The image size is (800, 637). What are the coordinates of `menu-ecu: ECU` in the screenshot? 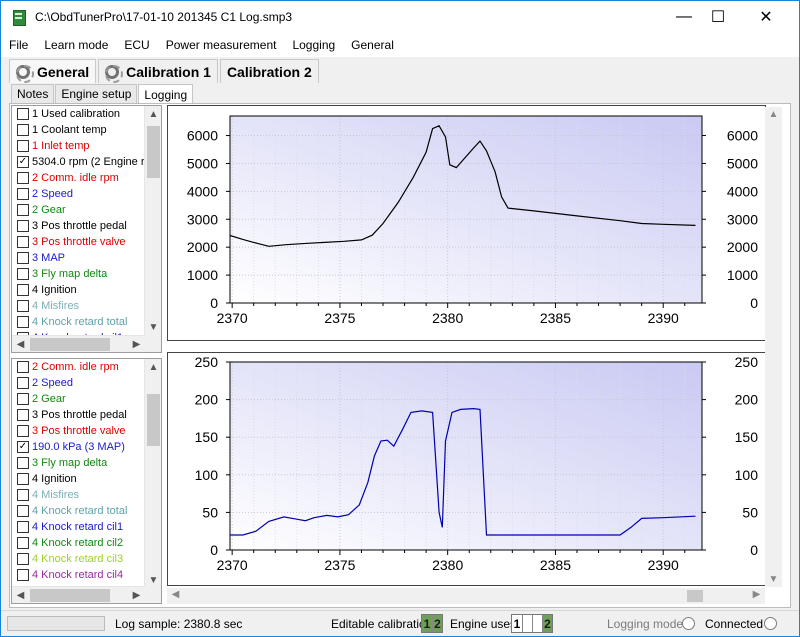 It's located at (136, 45).